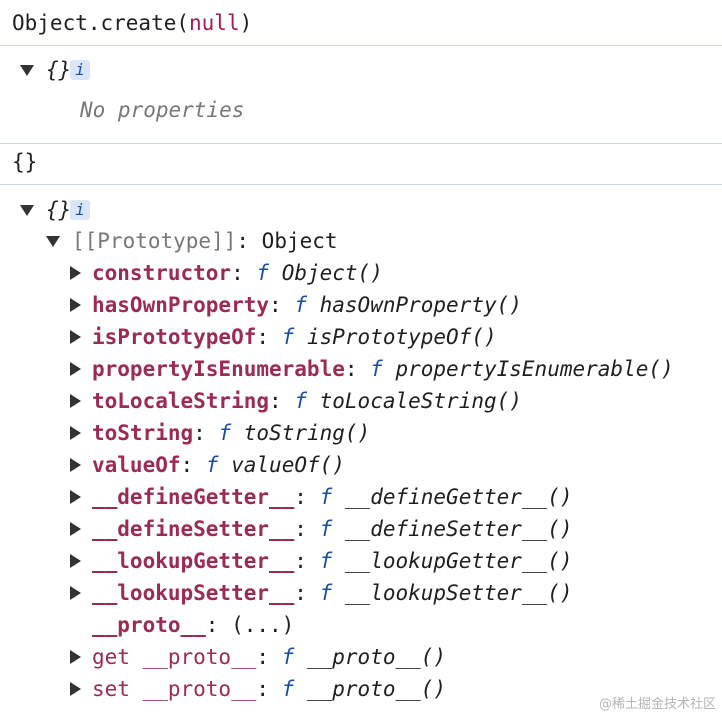  Describe the element at coordinates (420, 305) in the screenshot. I see `function-value: hasOwnProperty()` at that location.